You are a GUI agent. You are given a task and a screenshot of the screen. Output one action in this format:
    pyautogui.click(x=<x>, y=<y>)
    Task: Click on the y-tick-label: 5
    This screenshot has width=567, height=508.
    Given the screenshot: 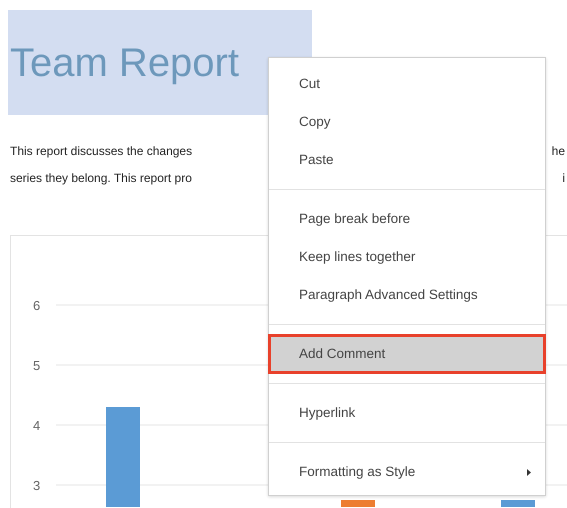 What is the action you would take?
    pyautogui.click(x=36, y=365)
    